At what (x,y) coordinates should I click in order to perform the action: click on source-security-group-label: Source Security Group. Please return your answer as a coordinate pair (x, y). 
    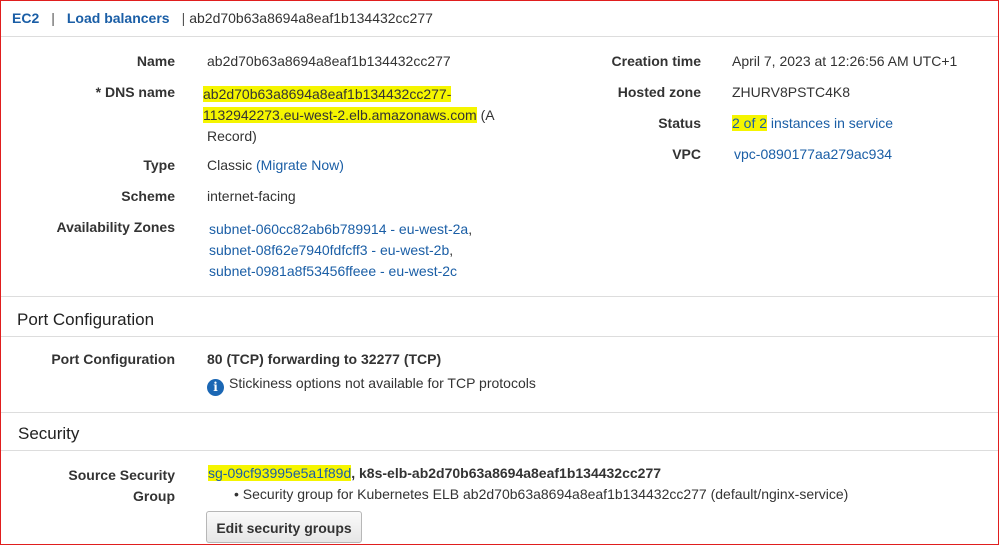
    Looking at the image, I should click on (90, 486).